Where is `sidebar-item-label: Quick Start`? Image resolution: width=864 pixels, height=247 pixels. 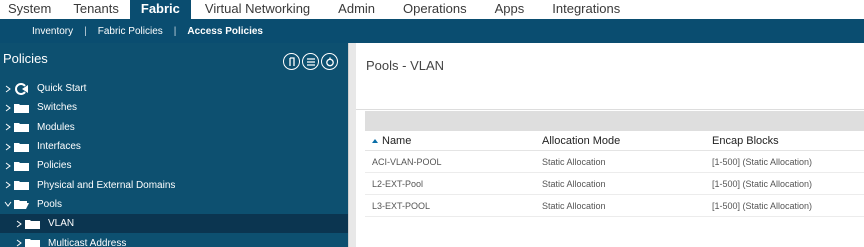 sidebar-item-label: Quick Start is located at coordinates (62, 89).